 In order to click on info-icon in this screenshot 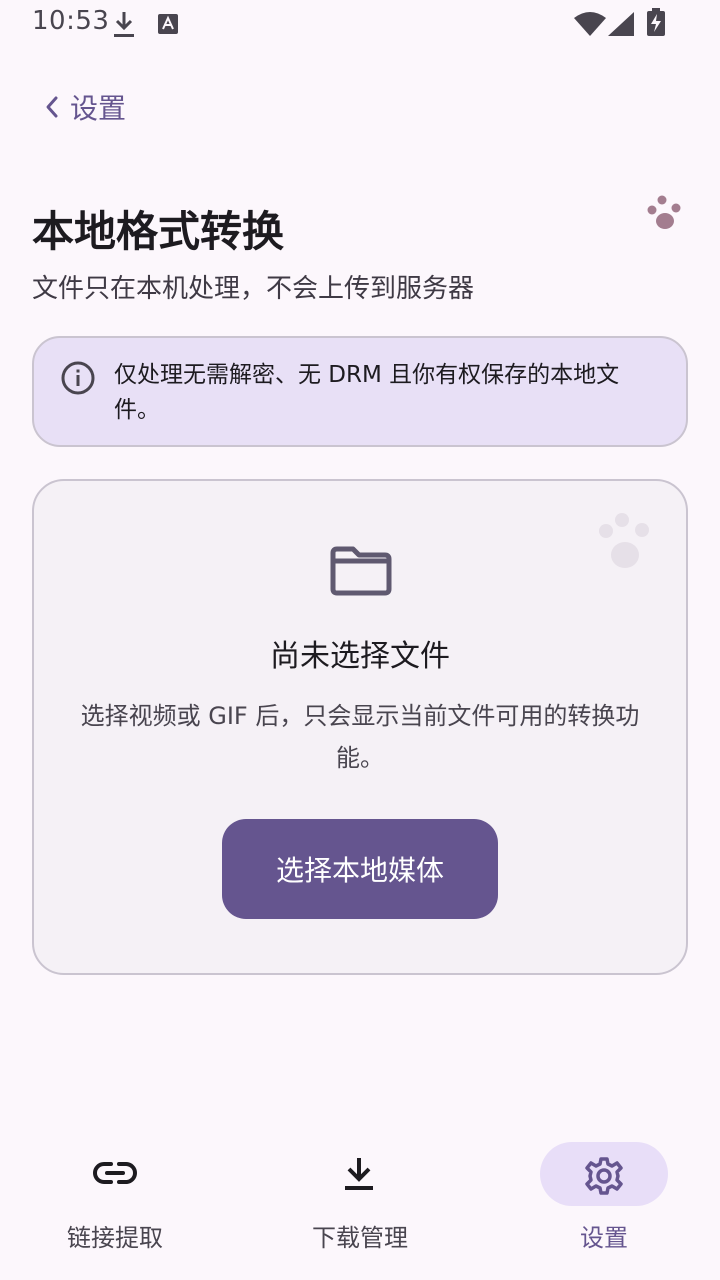, I will do `click(78, 378)`.